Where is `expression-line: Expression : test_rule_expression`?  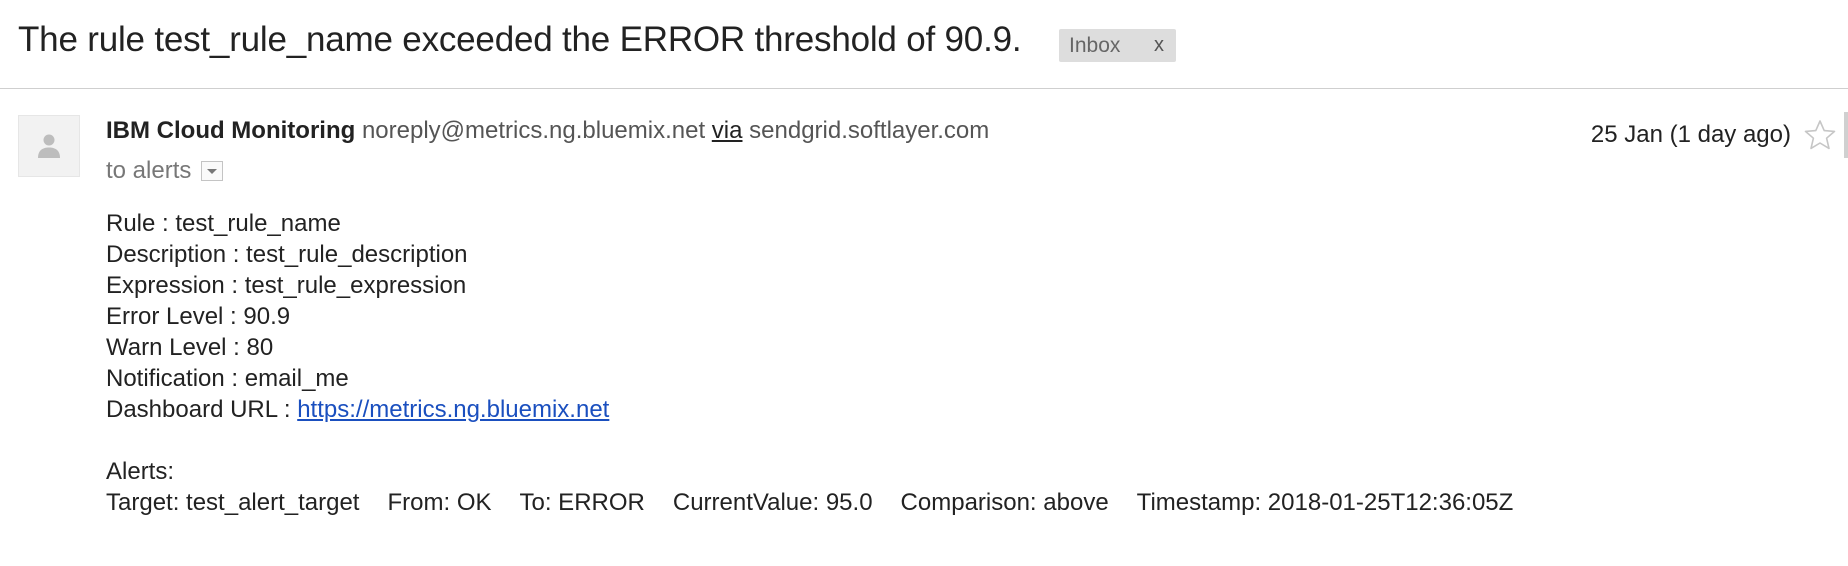 expression-line: Expression : test_rule_expression is located at coordinates (286, 285).